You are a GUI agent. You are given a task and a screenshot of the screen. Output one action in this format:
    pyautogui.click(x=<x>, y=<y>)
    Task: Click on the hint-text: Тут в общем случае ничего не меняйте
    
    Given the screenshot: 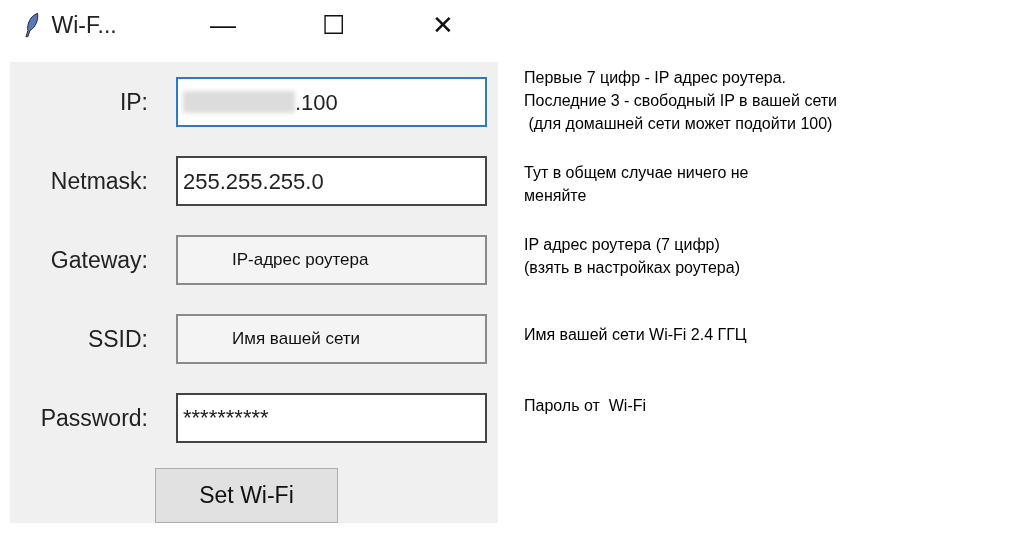 What is the action you would take?
    pyautogui.click(x=637, y=184)
    